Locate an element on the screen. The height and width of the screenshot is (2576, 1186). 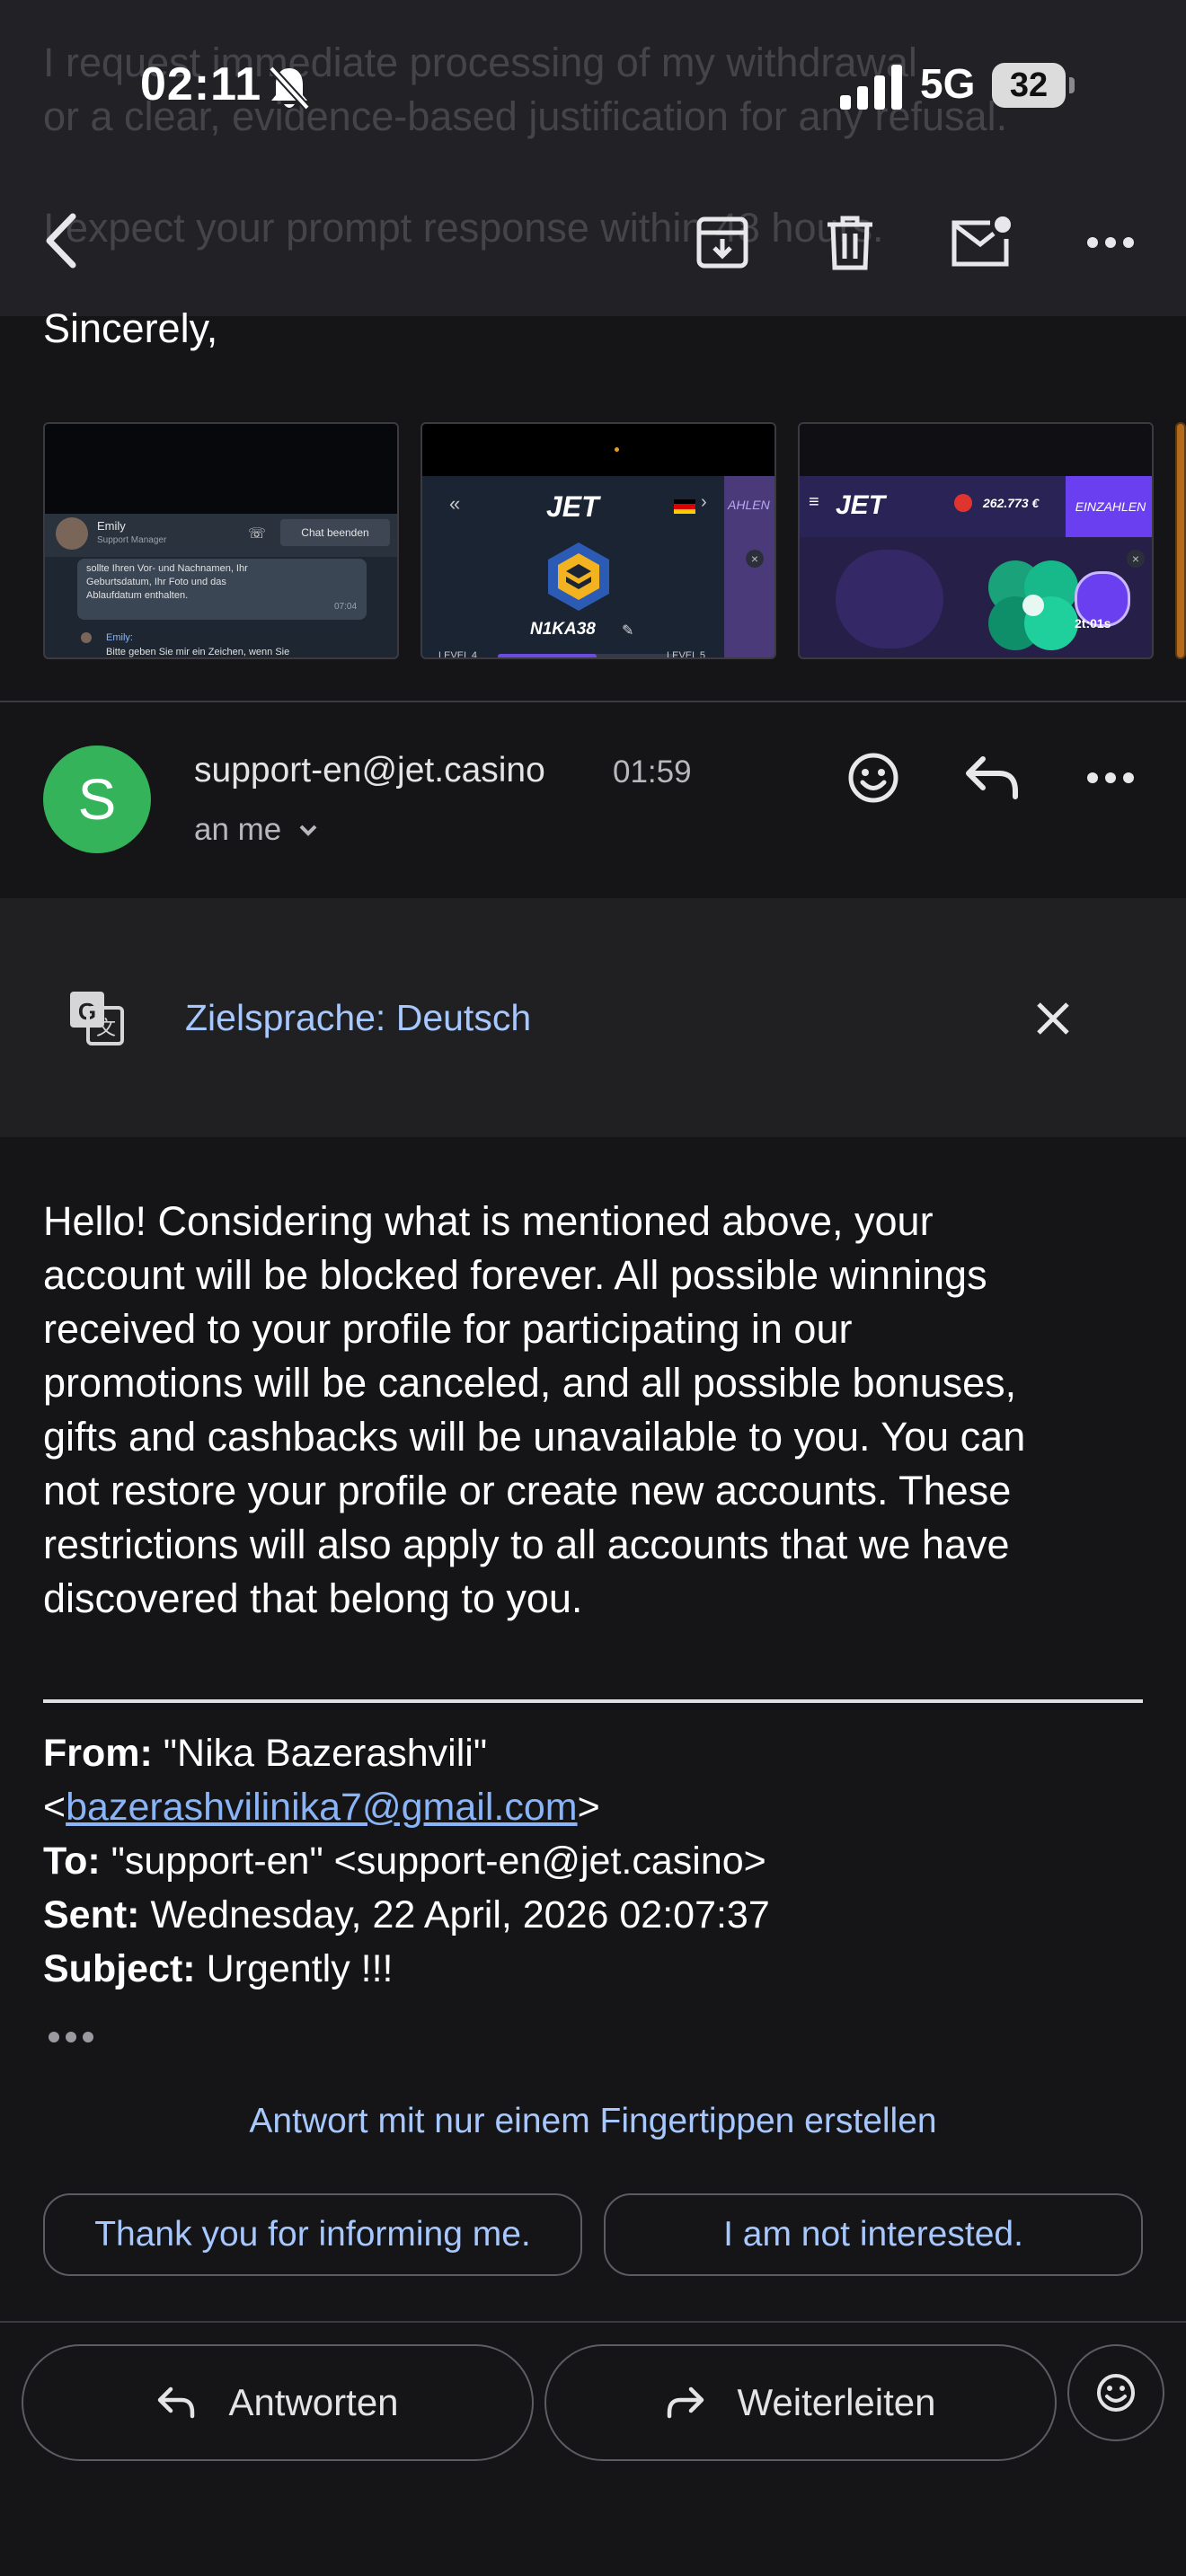
menu-icon: ≡ is located at coordinates (814, 502).